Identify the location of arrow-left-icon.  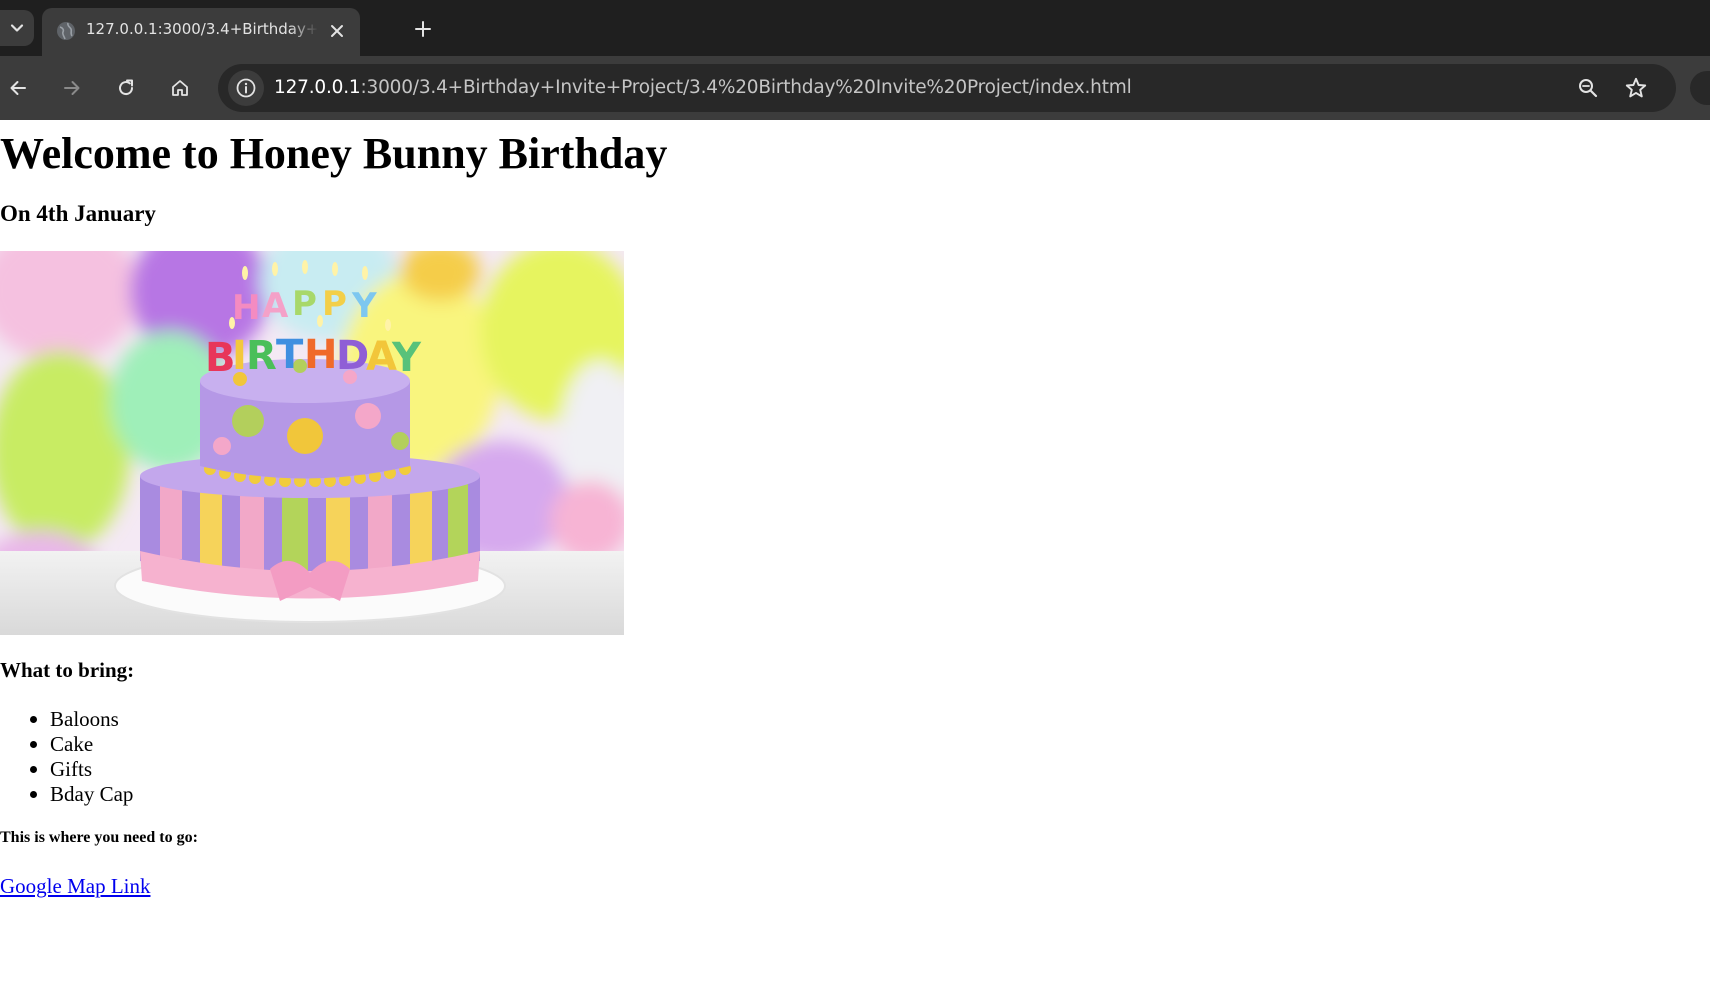
(18, 88).